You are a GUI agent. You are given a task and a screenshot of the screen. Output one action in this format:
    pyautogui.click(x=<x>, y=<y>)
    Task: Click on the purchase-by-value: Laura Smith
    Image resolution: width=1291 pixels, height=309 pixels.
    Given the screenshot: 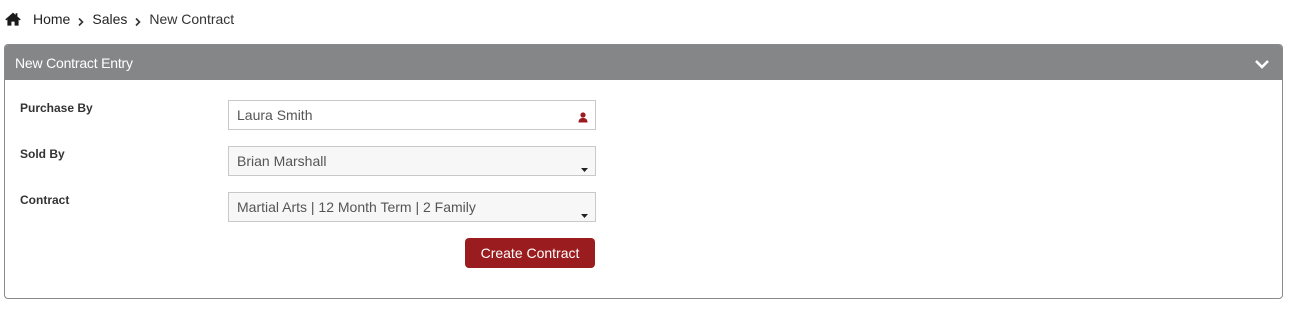 What is the action you would take?
    pyautogui.click(x=275, y=115)
    